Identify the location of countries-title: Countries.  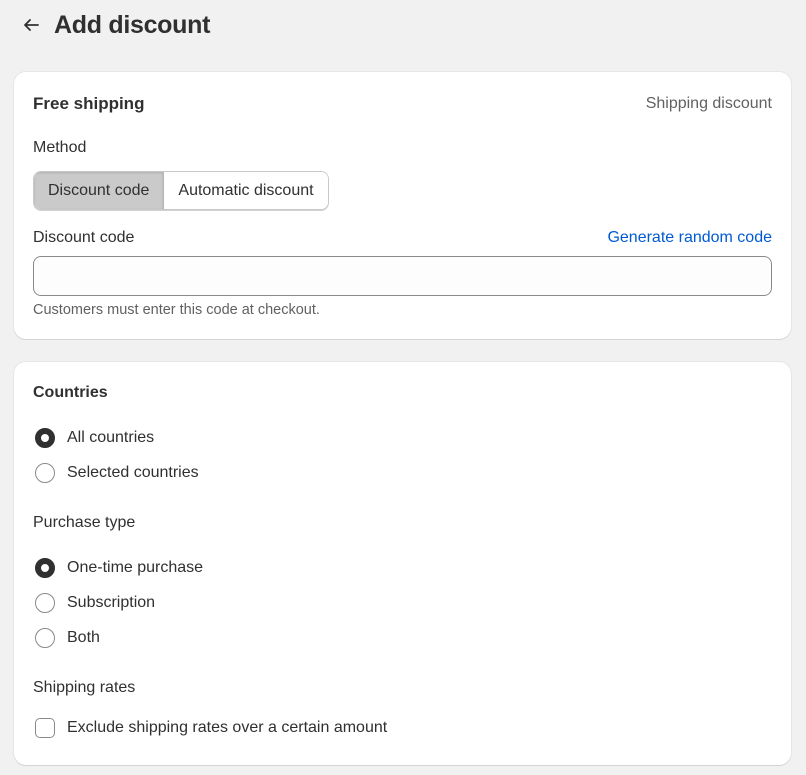
(70, 392).